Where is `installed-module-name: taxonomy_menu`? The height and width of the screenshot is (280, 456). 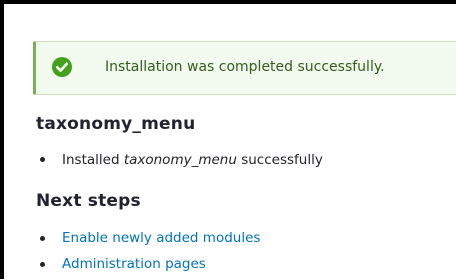 installed-module-name: taxonomy_menu is located at coordinates (180, 160).